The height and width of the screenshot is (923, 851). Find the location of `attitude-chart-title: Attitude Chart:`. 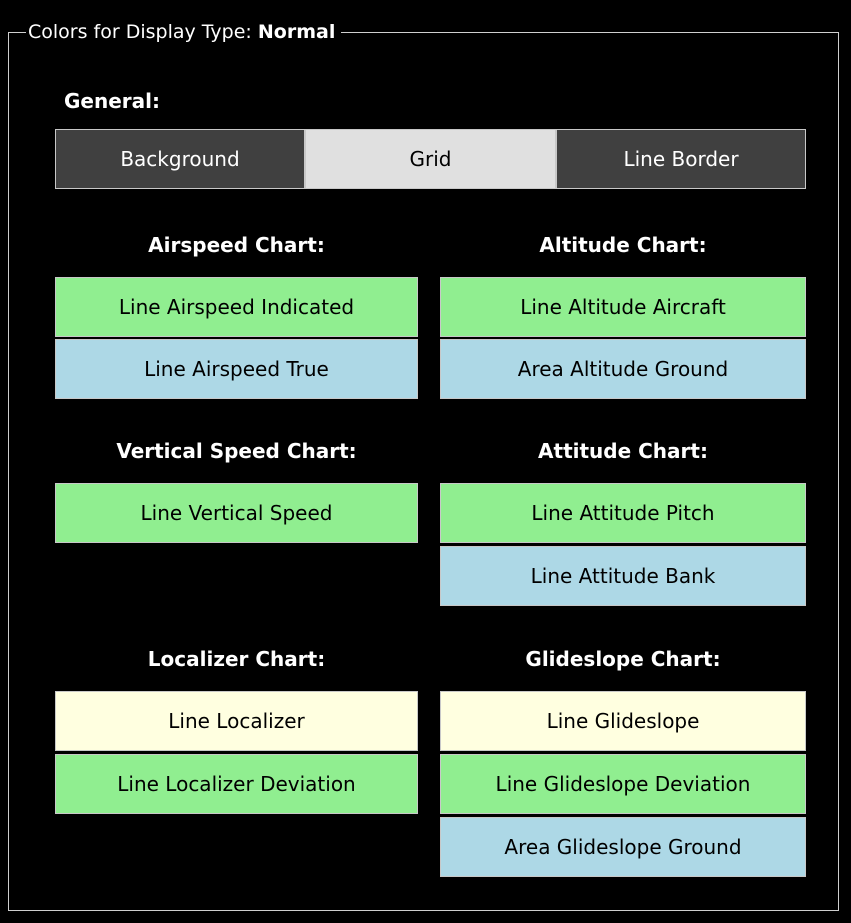

attitude-chart-title: Attitude Chart: is located at coordinates (623, 451).